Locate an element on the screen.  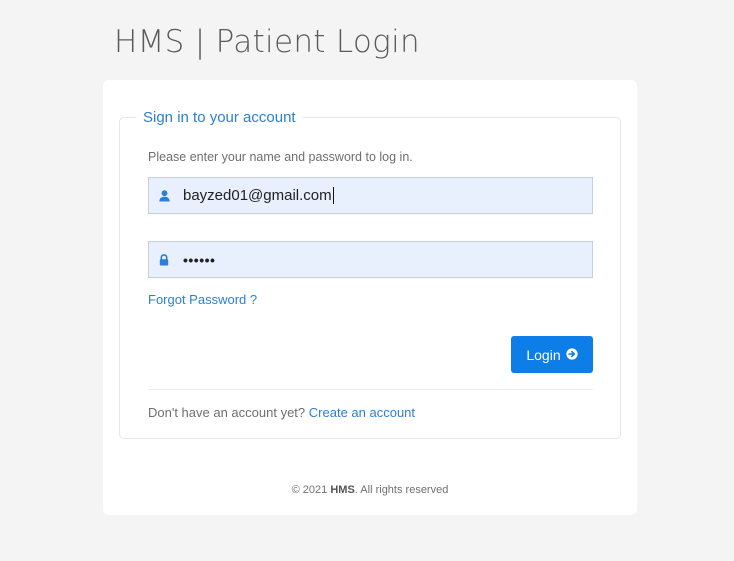
footer-suffix: . All rights reserved is located at coordinates (401, 490).